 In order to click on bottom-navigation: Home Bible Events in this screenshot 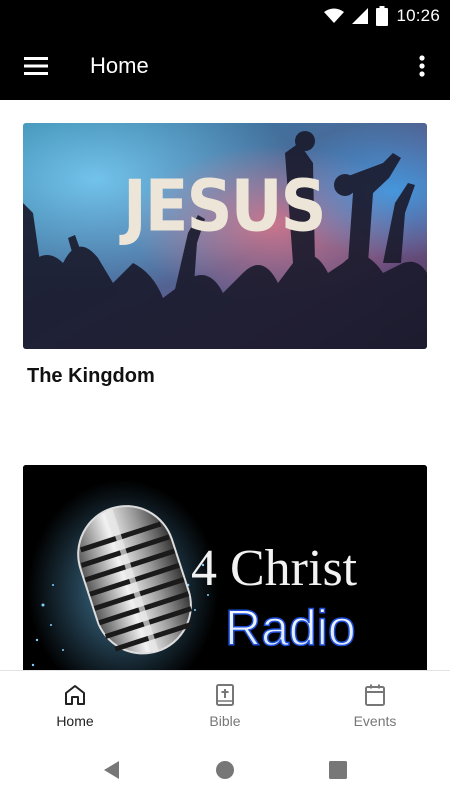, I will do `click(225, 705)`.